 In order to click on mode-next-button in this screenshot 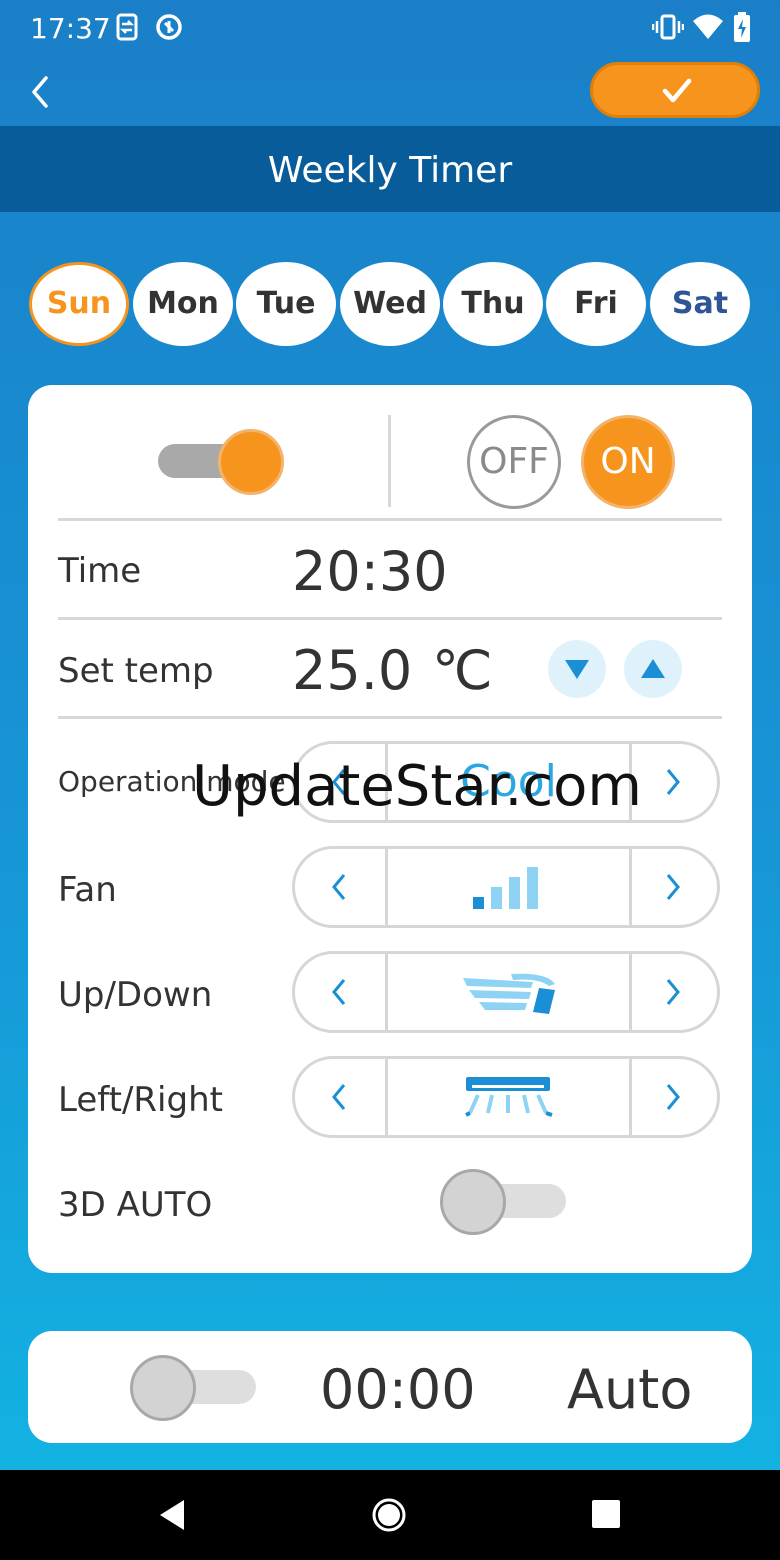, I will do `click(673, 782)`.